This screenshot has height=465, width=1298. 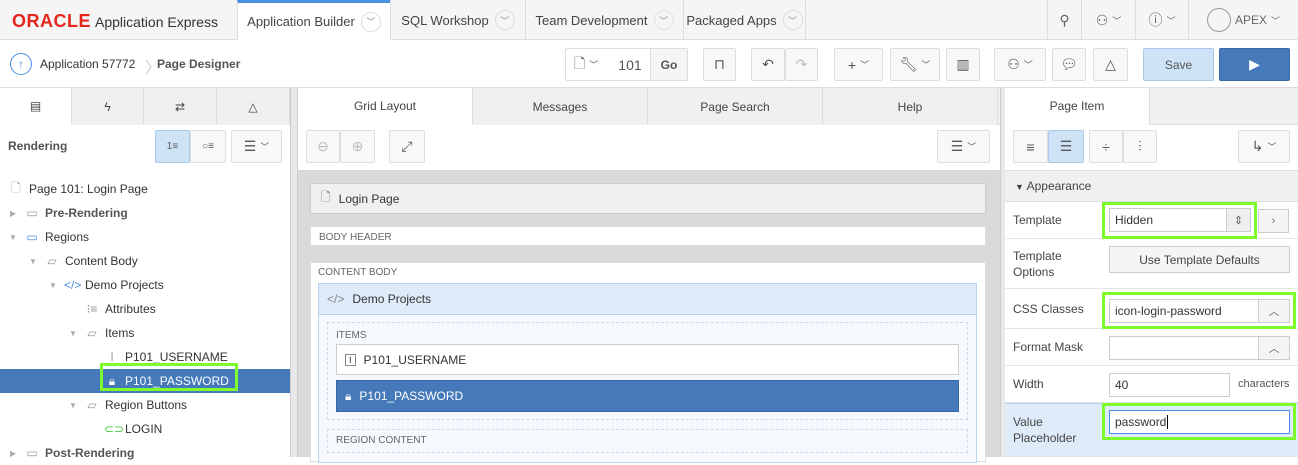 I want to click on admin-menu-button: ⚇ ﹀, so click(x=1108, y=20).